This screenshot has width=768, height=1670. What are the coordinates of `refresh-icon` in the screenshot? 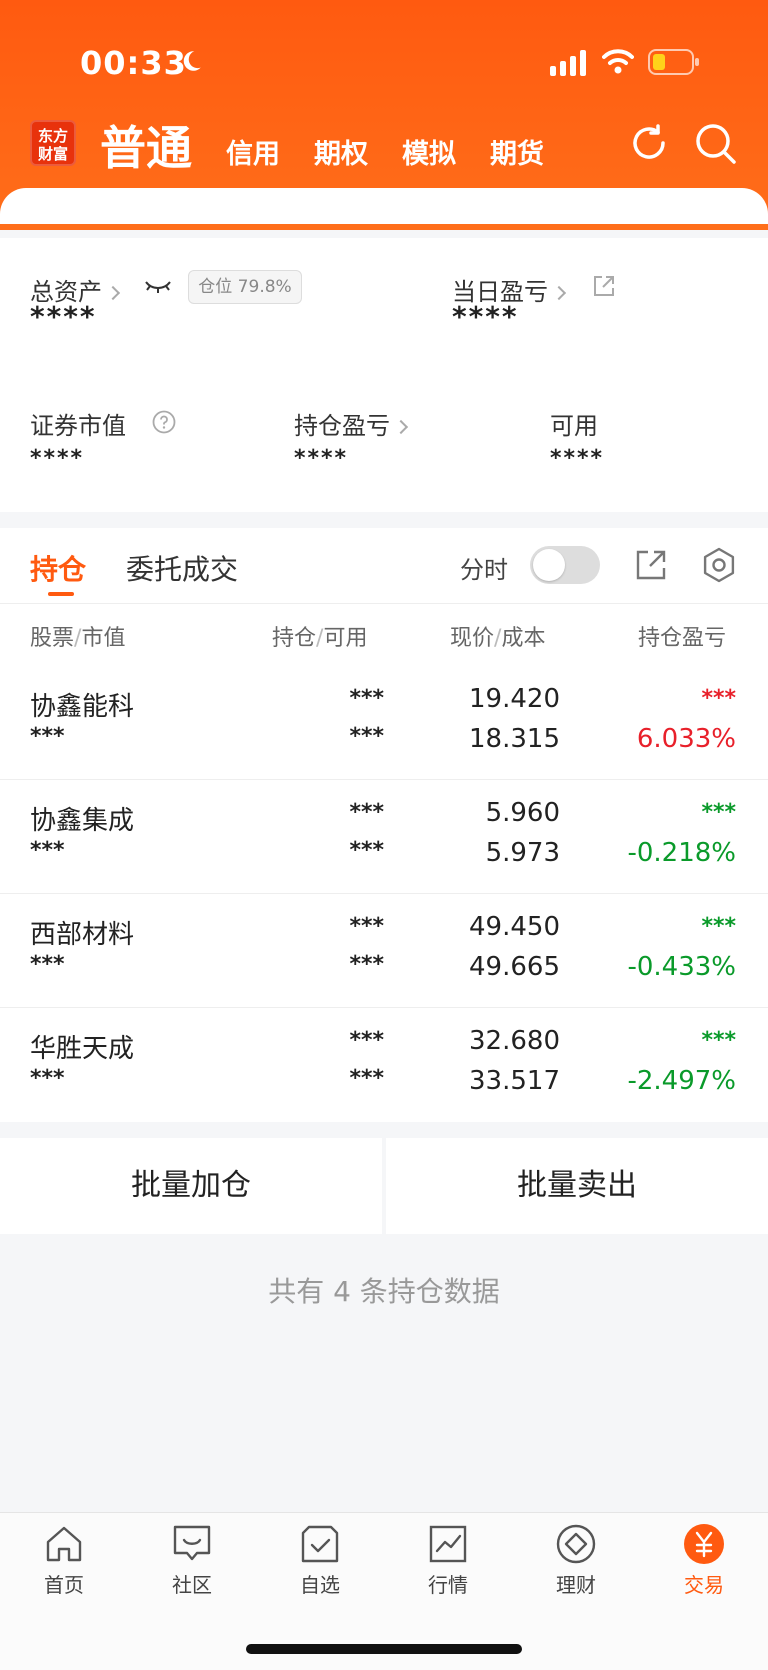 It's located at (649, 143).